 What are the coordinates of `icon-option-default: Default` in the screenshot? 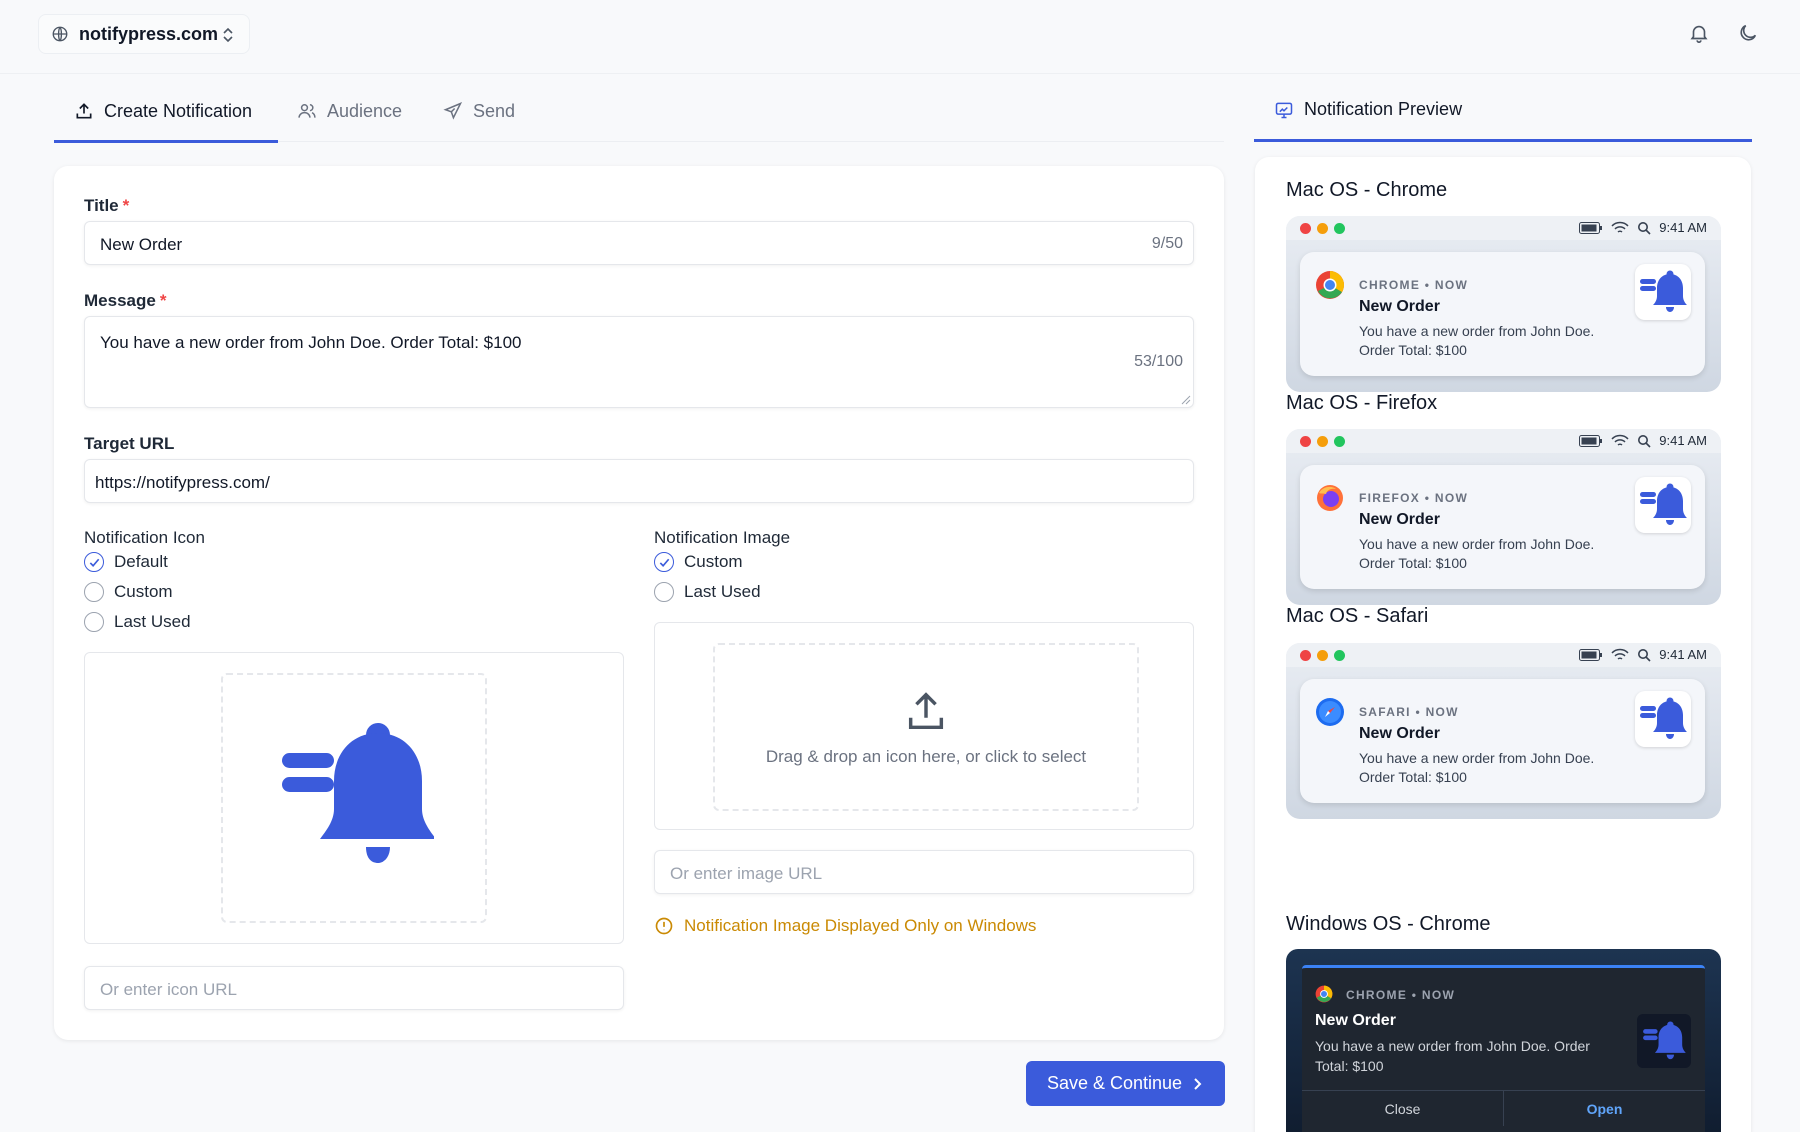 It's located at (126, 562).